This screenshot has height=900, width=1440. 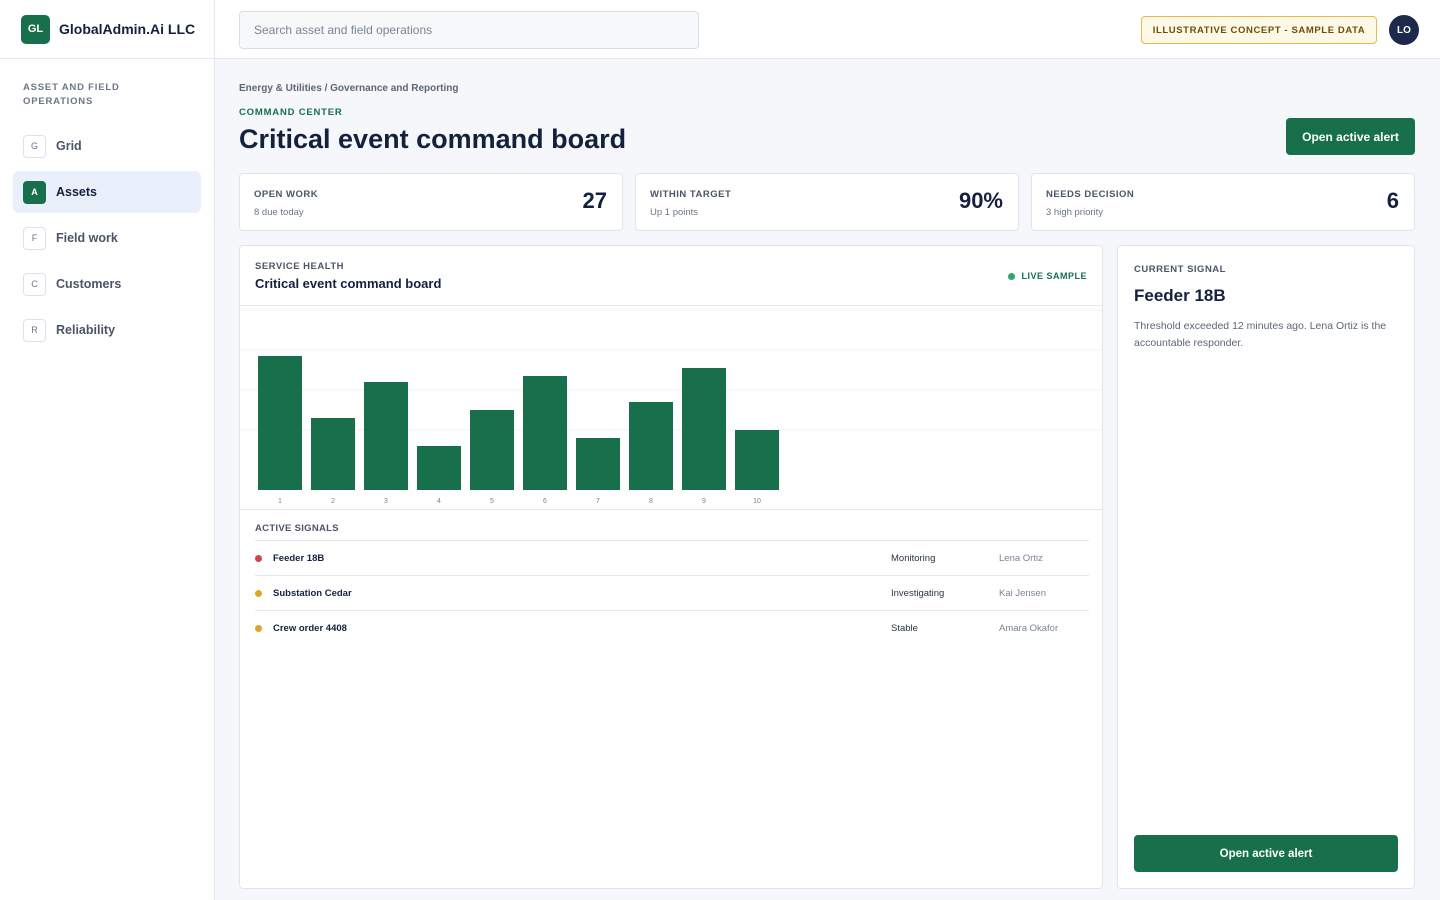 I want to click on kpi-sub: Up 1 points, so click(x=674, y=212).